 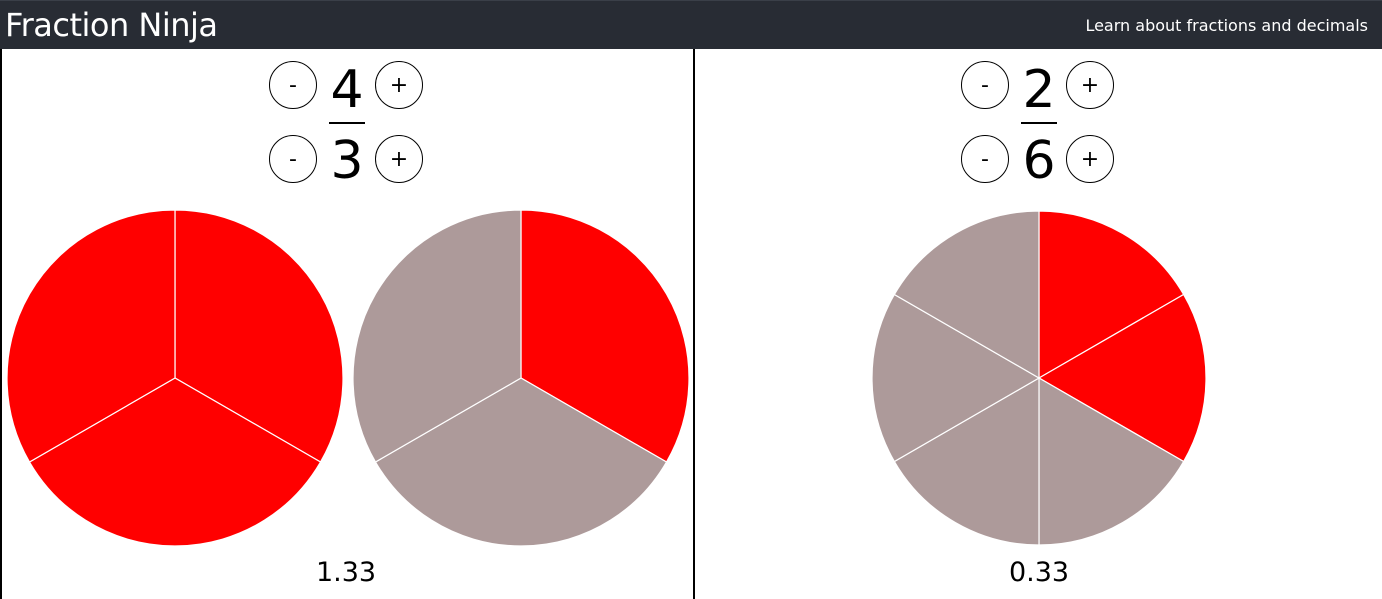 What do you see at coordinates (111, 25) in the screenshot?
I see `app-title: Fraction Ninja` at bounding box center [111, 25].